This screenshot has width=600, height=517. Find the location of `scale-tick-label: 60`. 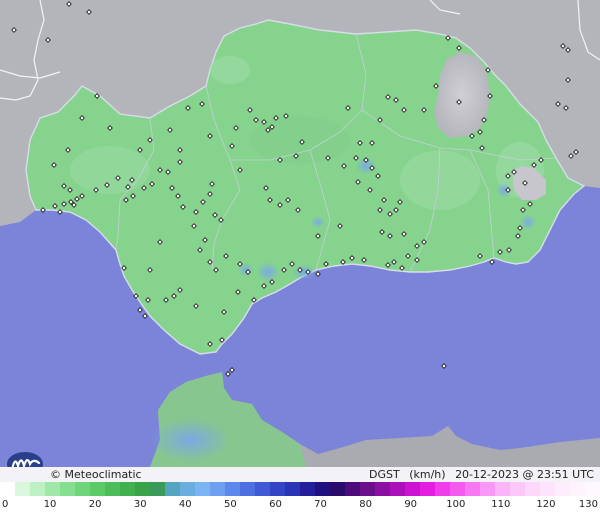

scale-tick-label: 60 is located at coordinates (275, 504).